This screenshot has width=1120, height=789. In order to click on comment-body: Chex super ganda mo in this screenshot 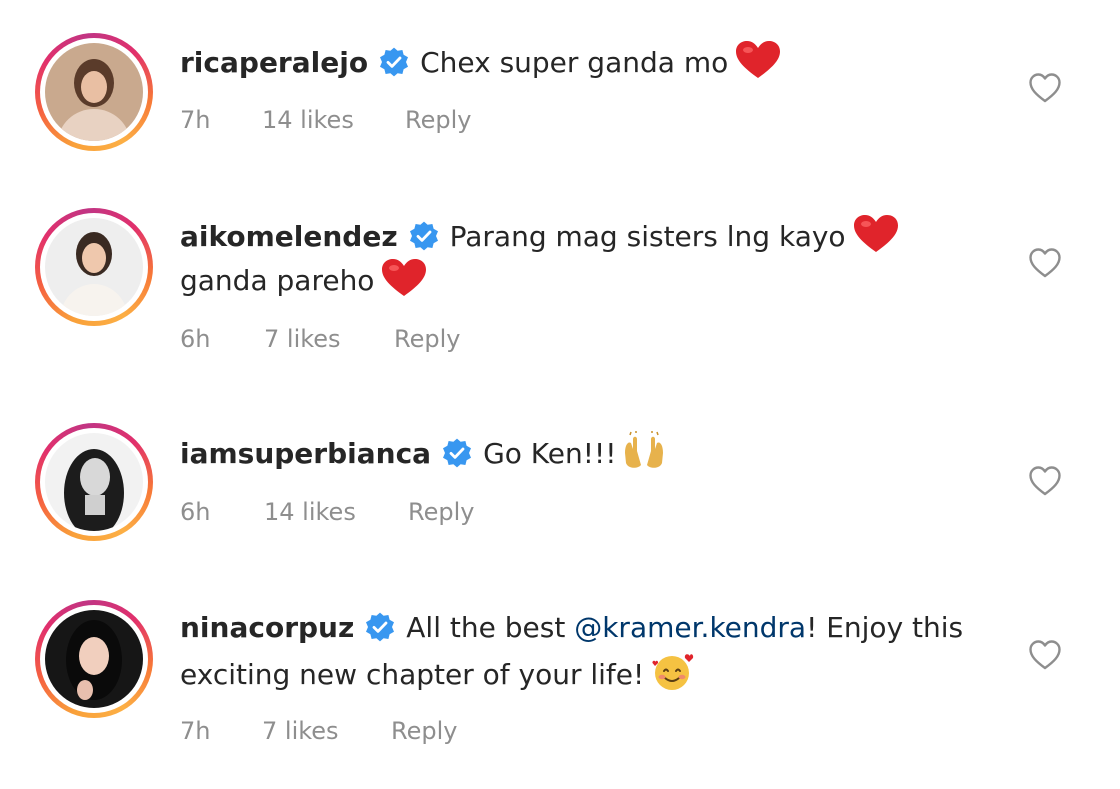, I will do `click(574, 62)`.